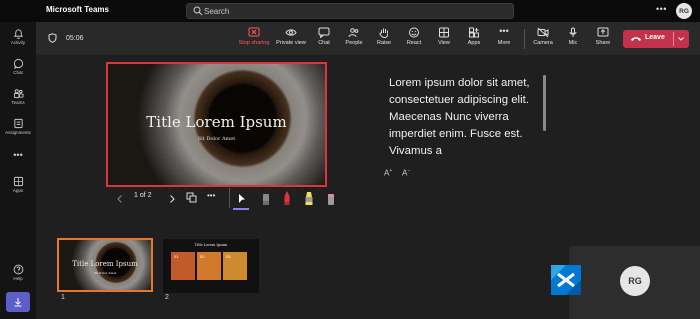  Describe the element at coordinates (353, 33) in the screenshot. I see `people-icon` at that location.